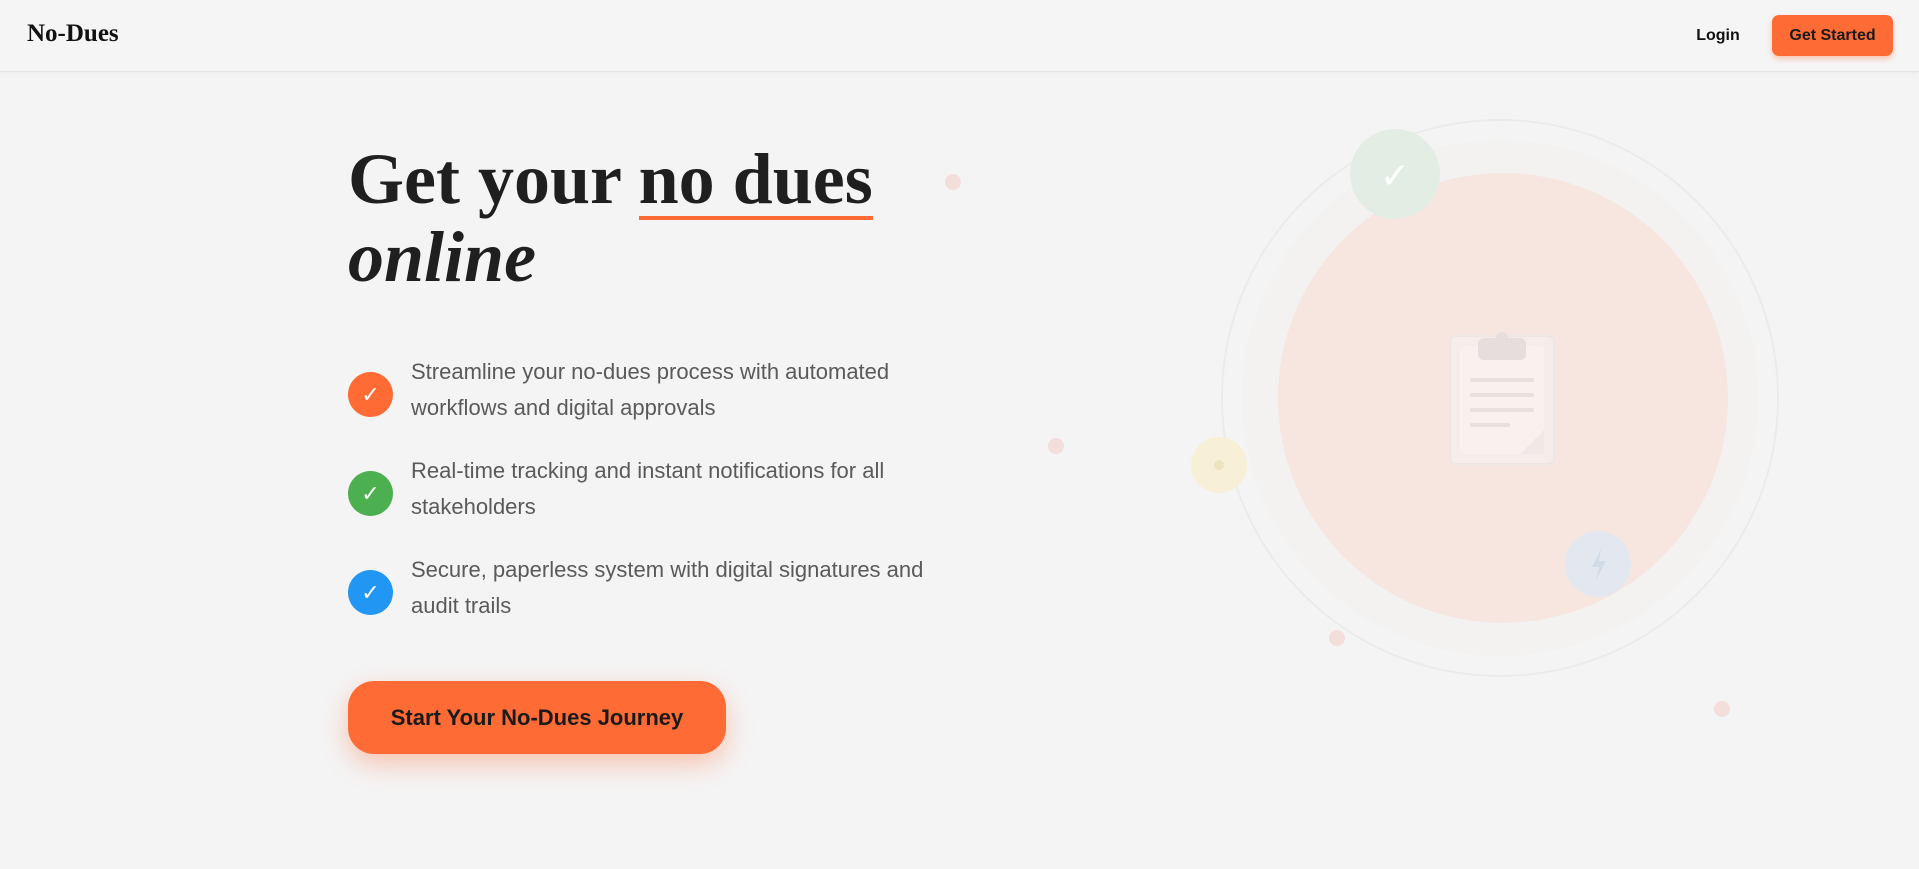 This screenshot has width=1919, height=869. What do you see at coordinates (73, 34) in the screenshot?
I see `brand-logo: No-Dues` at bounding box center [73, 34].